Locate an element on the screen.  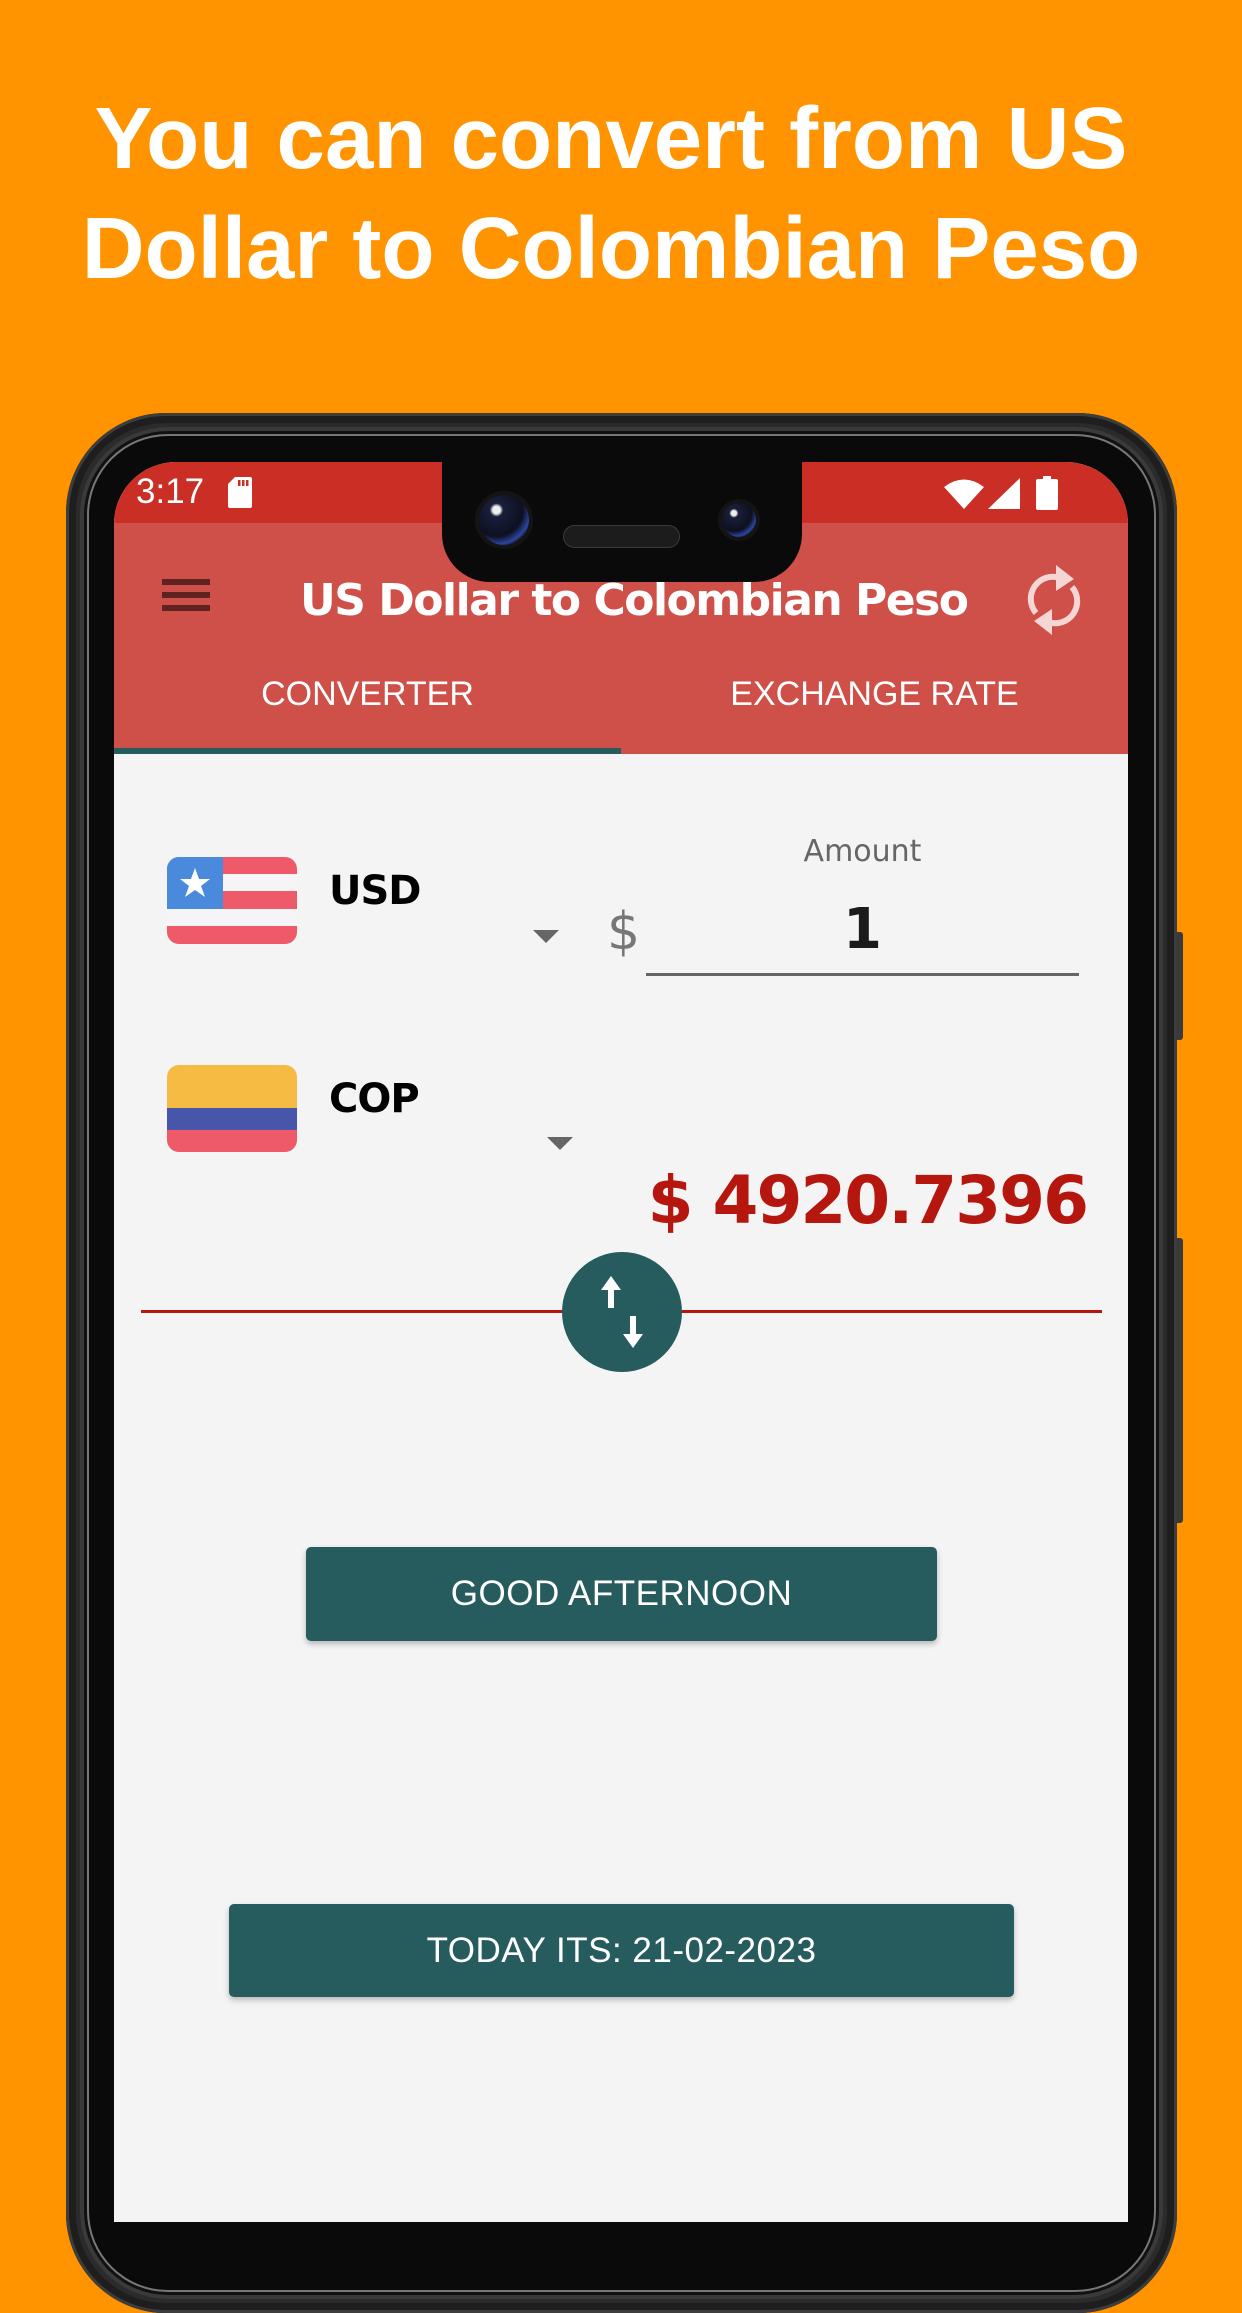
amount-input is located at coordinates (862, 931).